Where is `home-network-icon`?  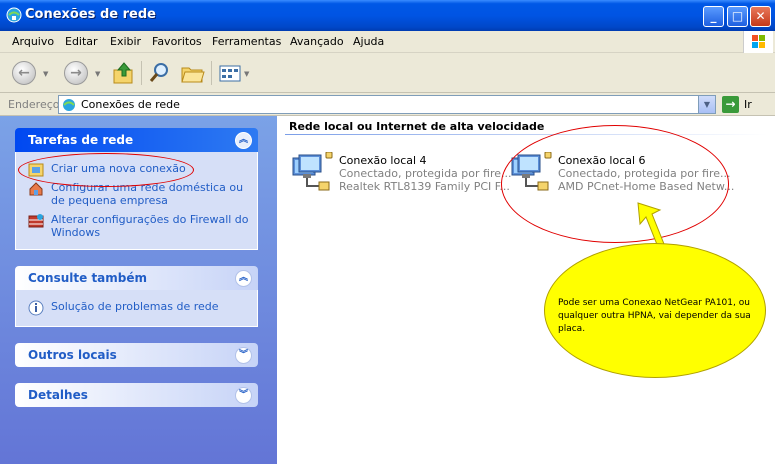
home-network-icon is located at coordinates (36, 189).